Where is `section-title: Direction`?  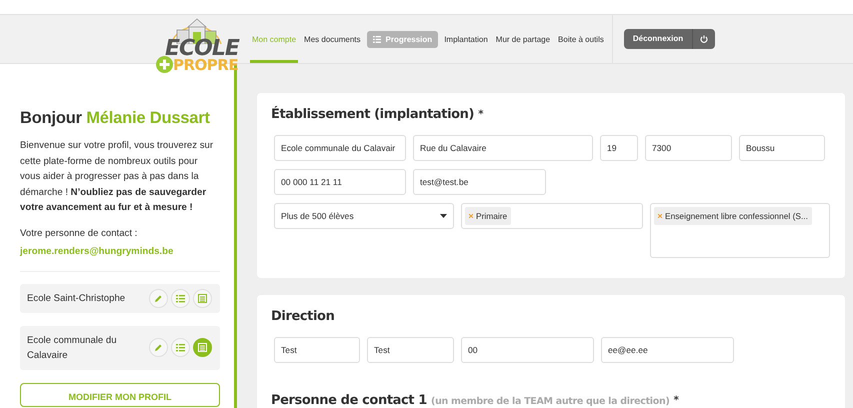
section-title: Direction is located at coordinates (302, 316).